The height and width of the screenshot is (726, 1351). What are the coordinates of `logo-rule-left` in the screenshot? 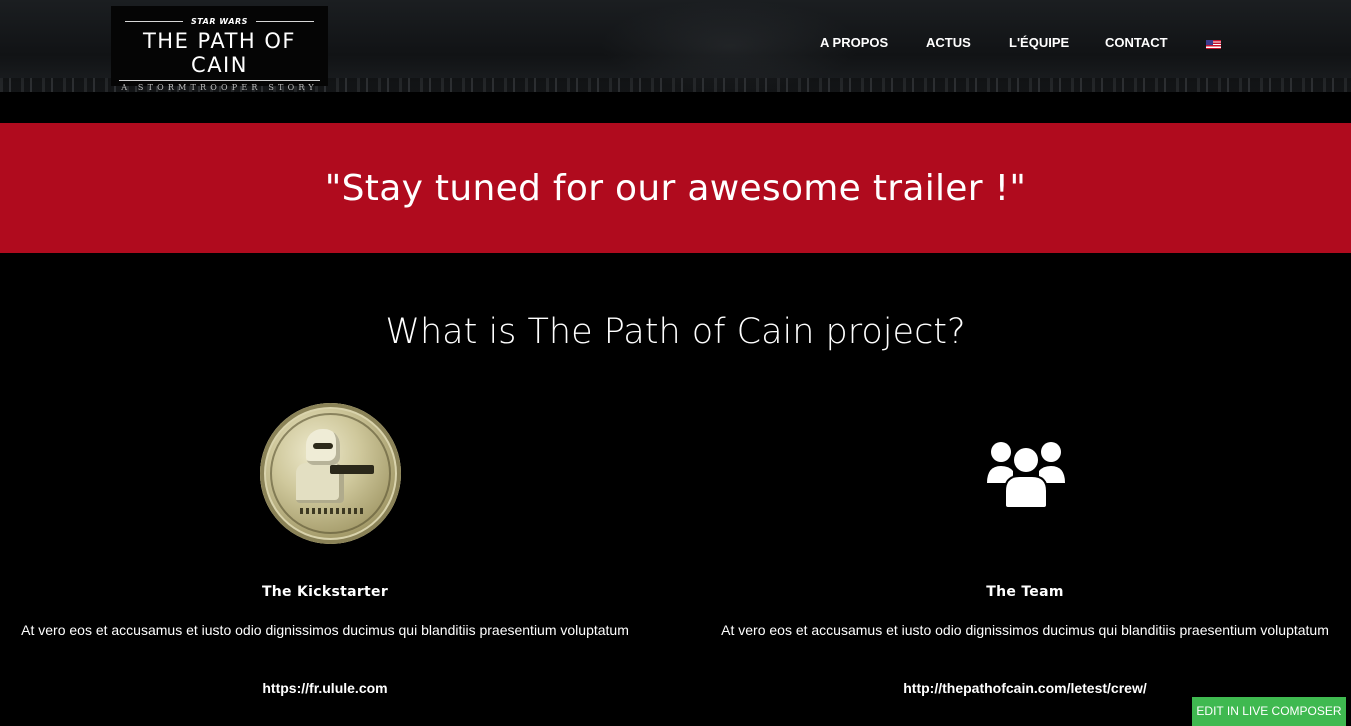 It's located at (154, 21).